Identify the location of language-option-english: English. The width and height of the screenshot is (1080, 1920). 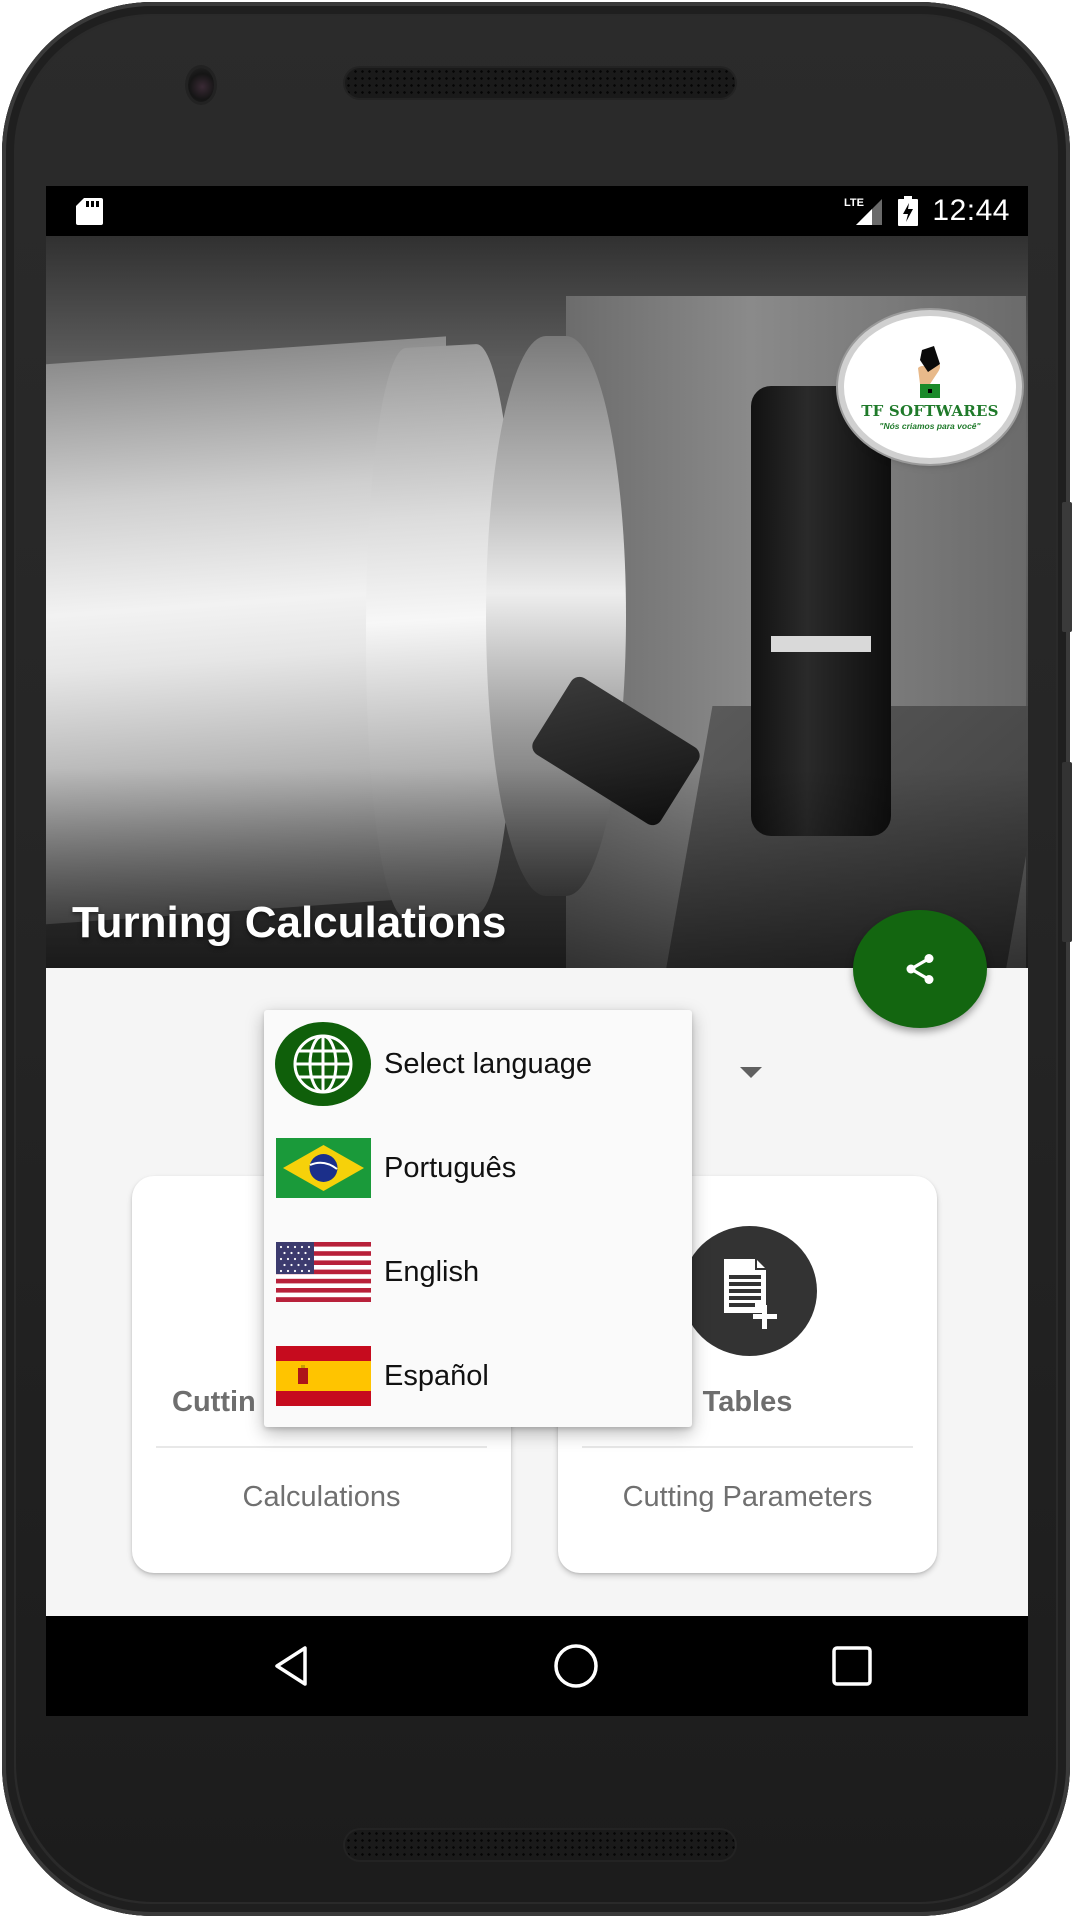
(478, 1272).